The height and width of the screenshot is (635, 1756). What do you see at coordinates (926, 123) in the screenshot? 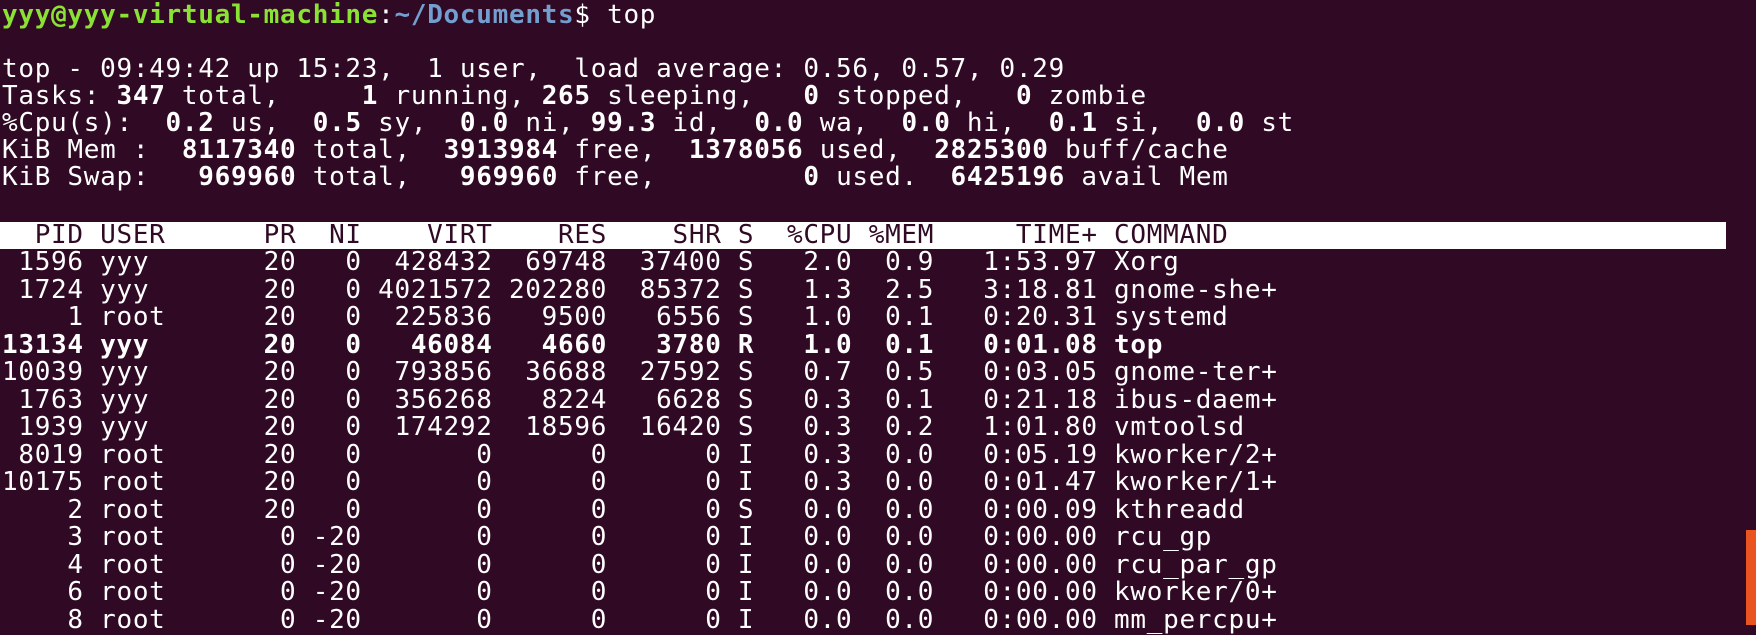
I see `cpu-hi: 0.0` at bounding box center [926, 123].